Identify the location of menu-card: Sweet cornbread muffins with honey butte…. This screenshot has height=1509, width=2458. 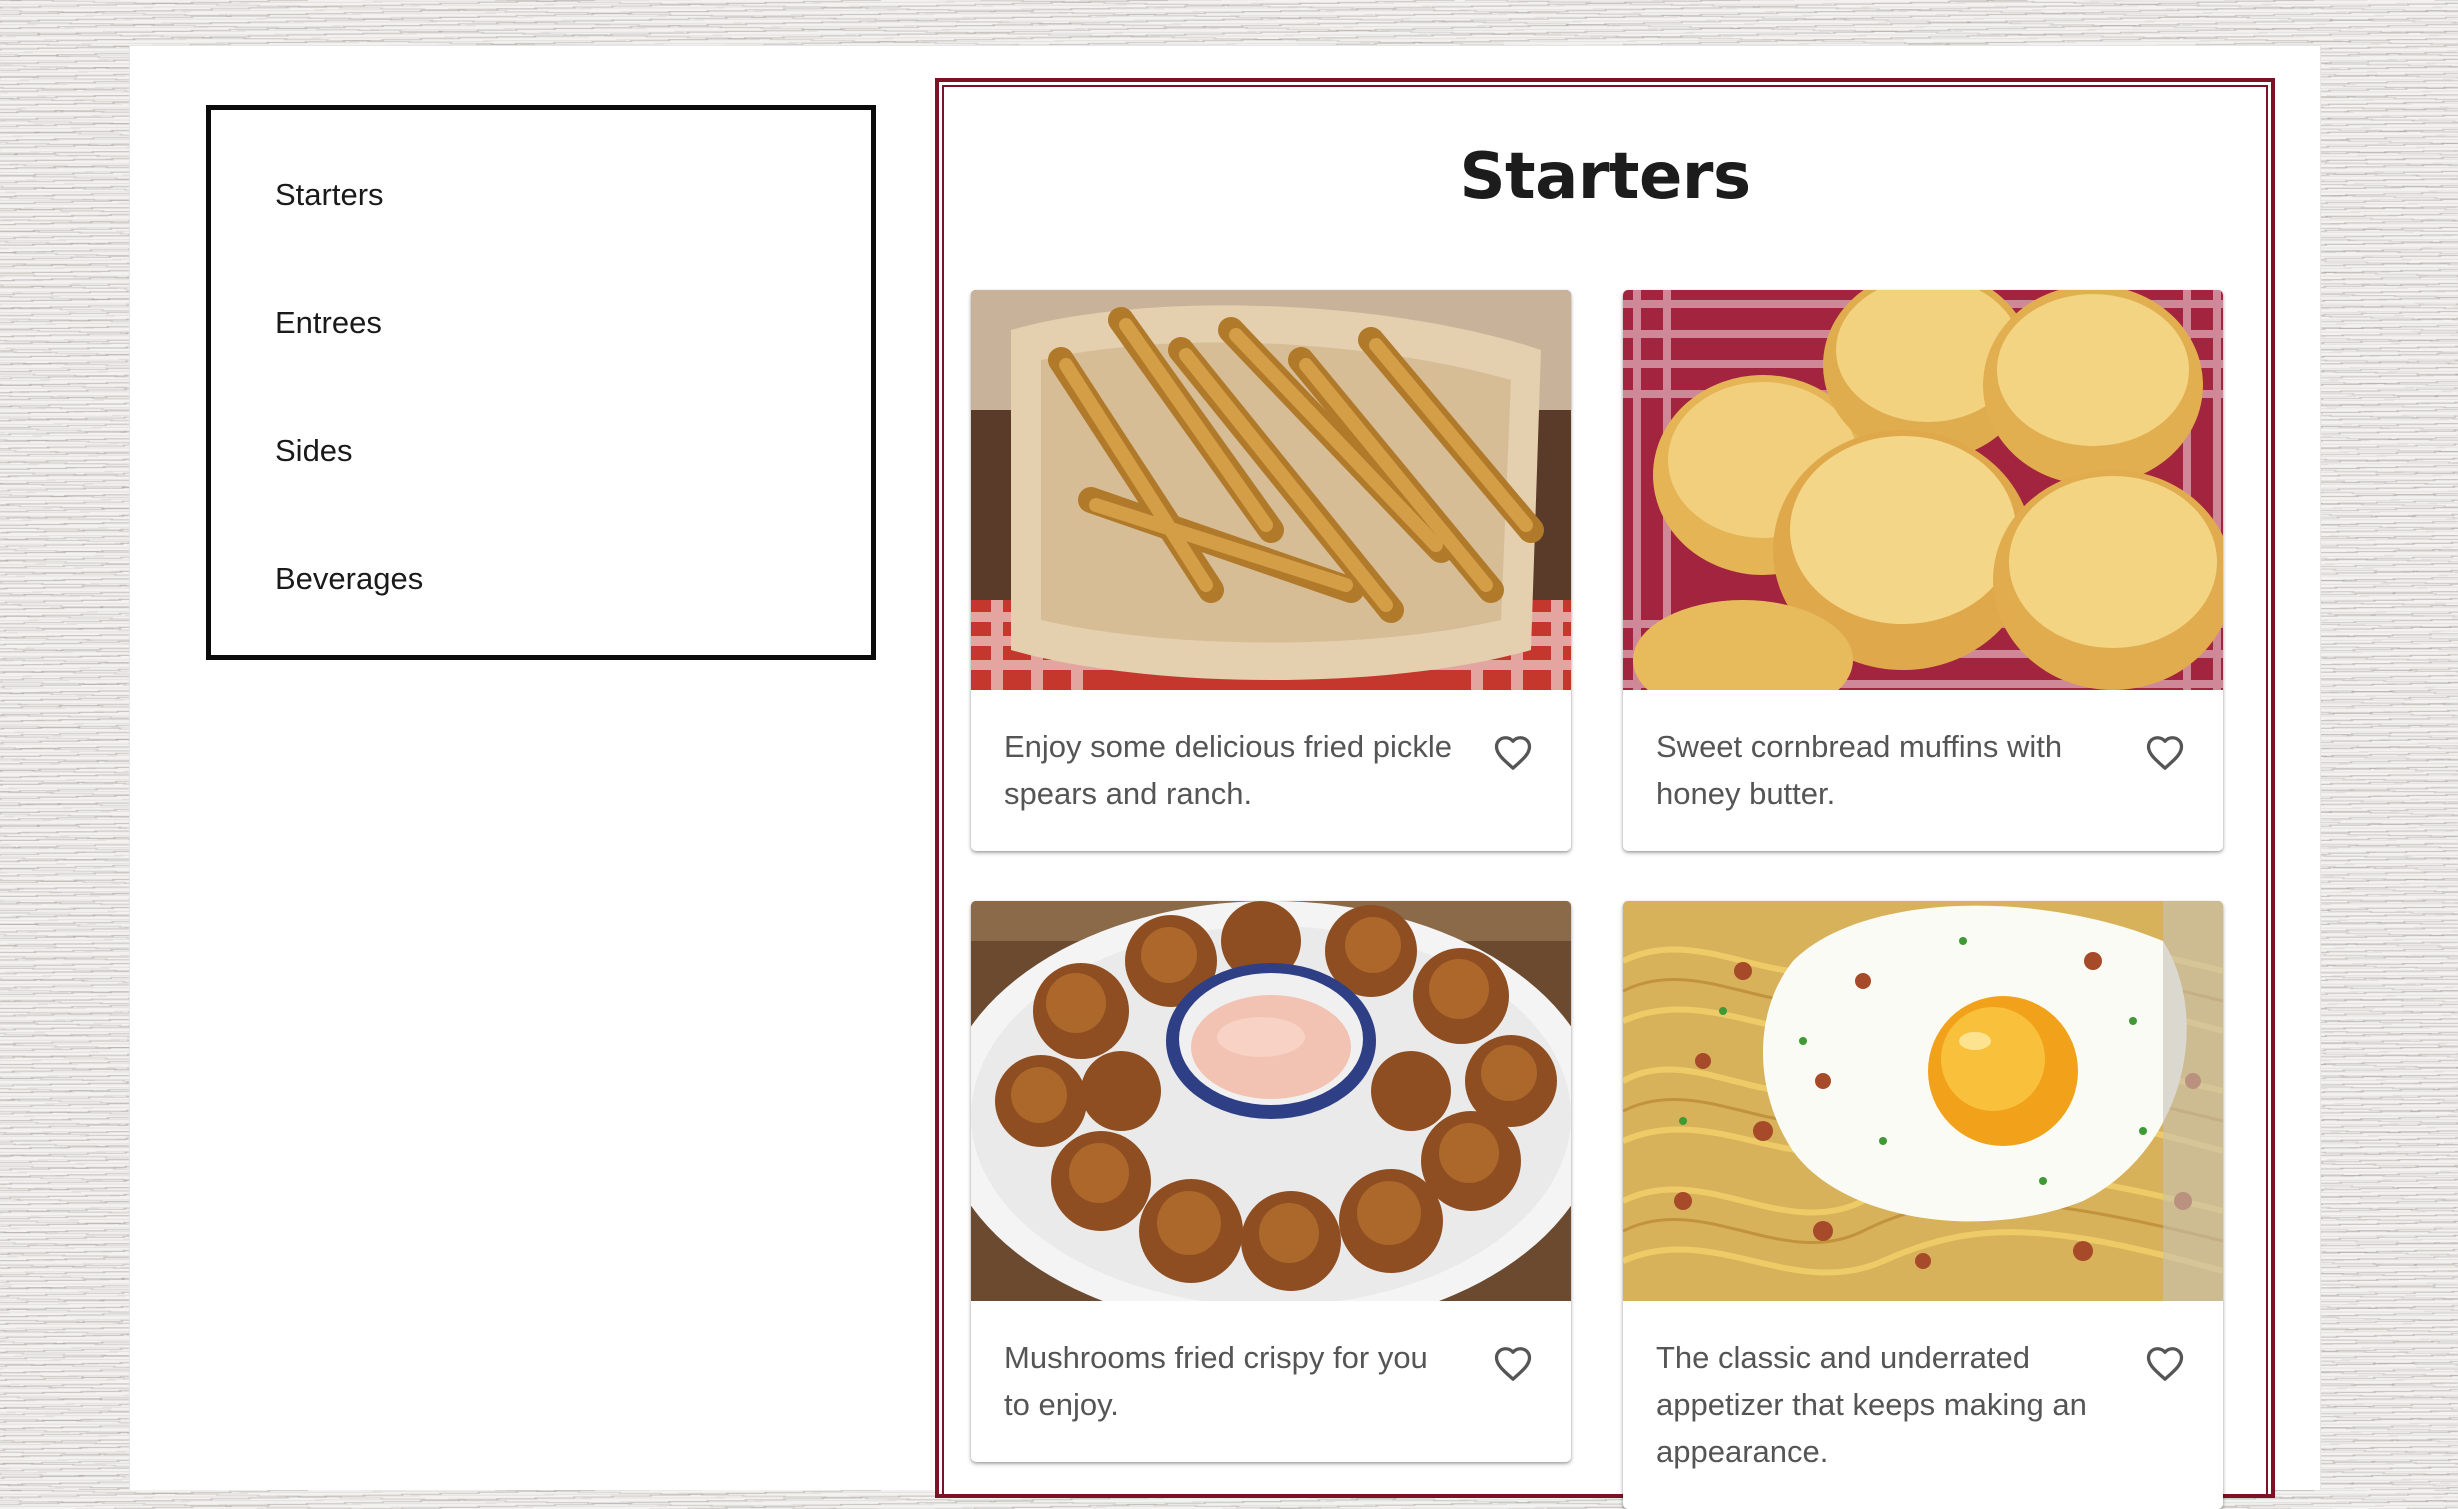
(1923, 570).